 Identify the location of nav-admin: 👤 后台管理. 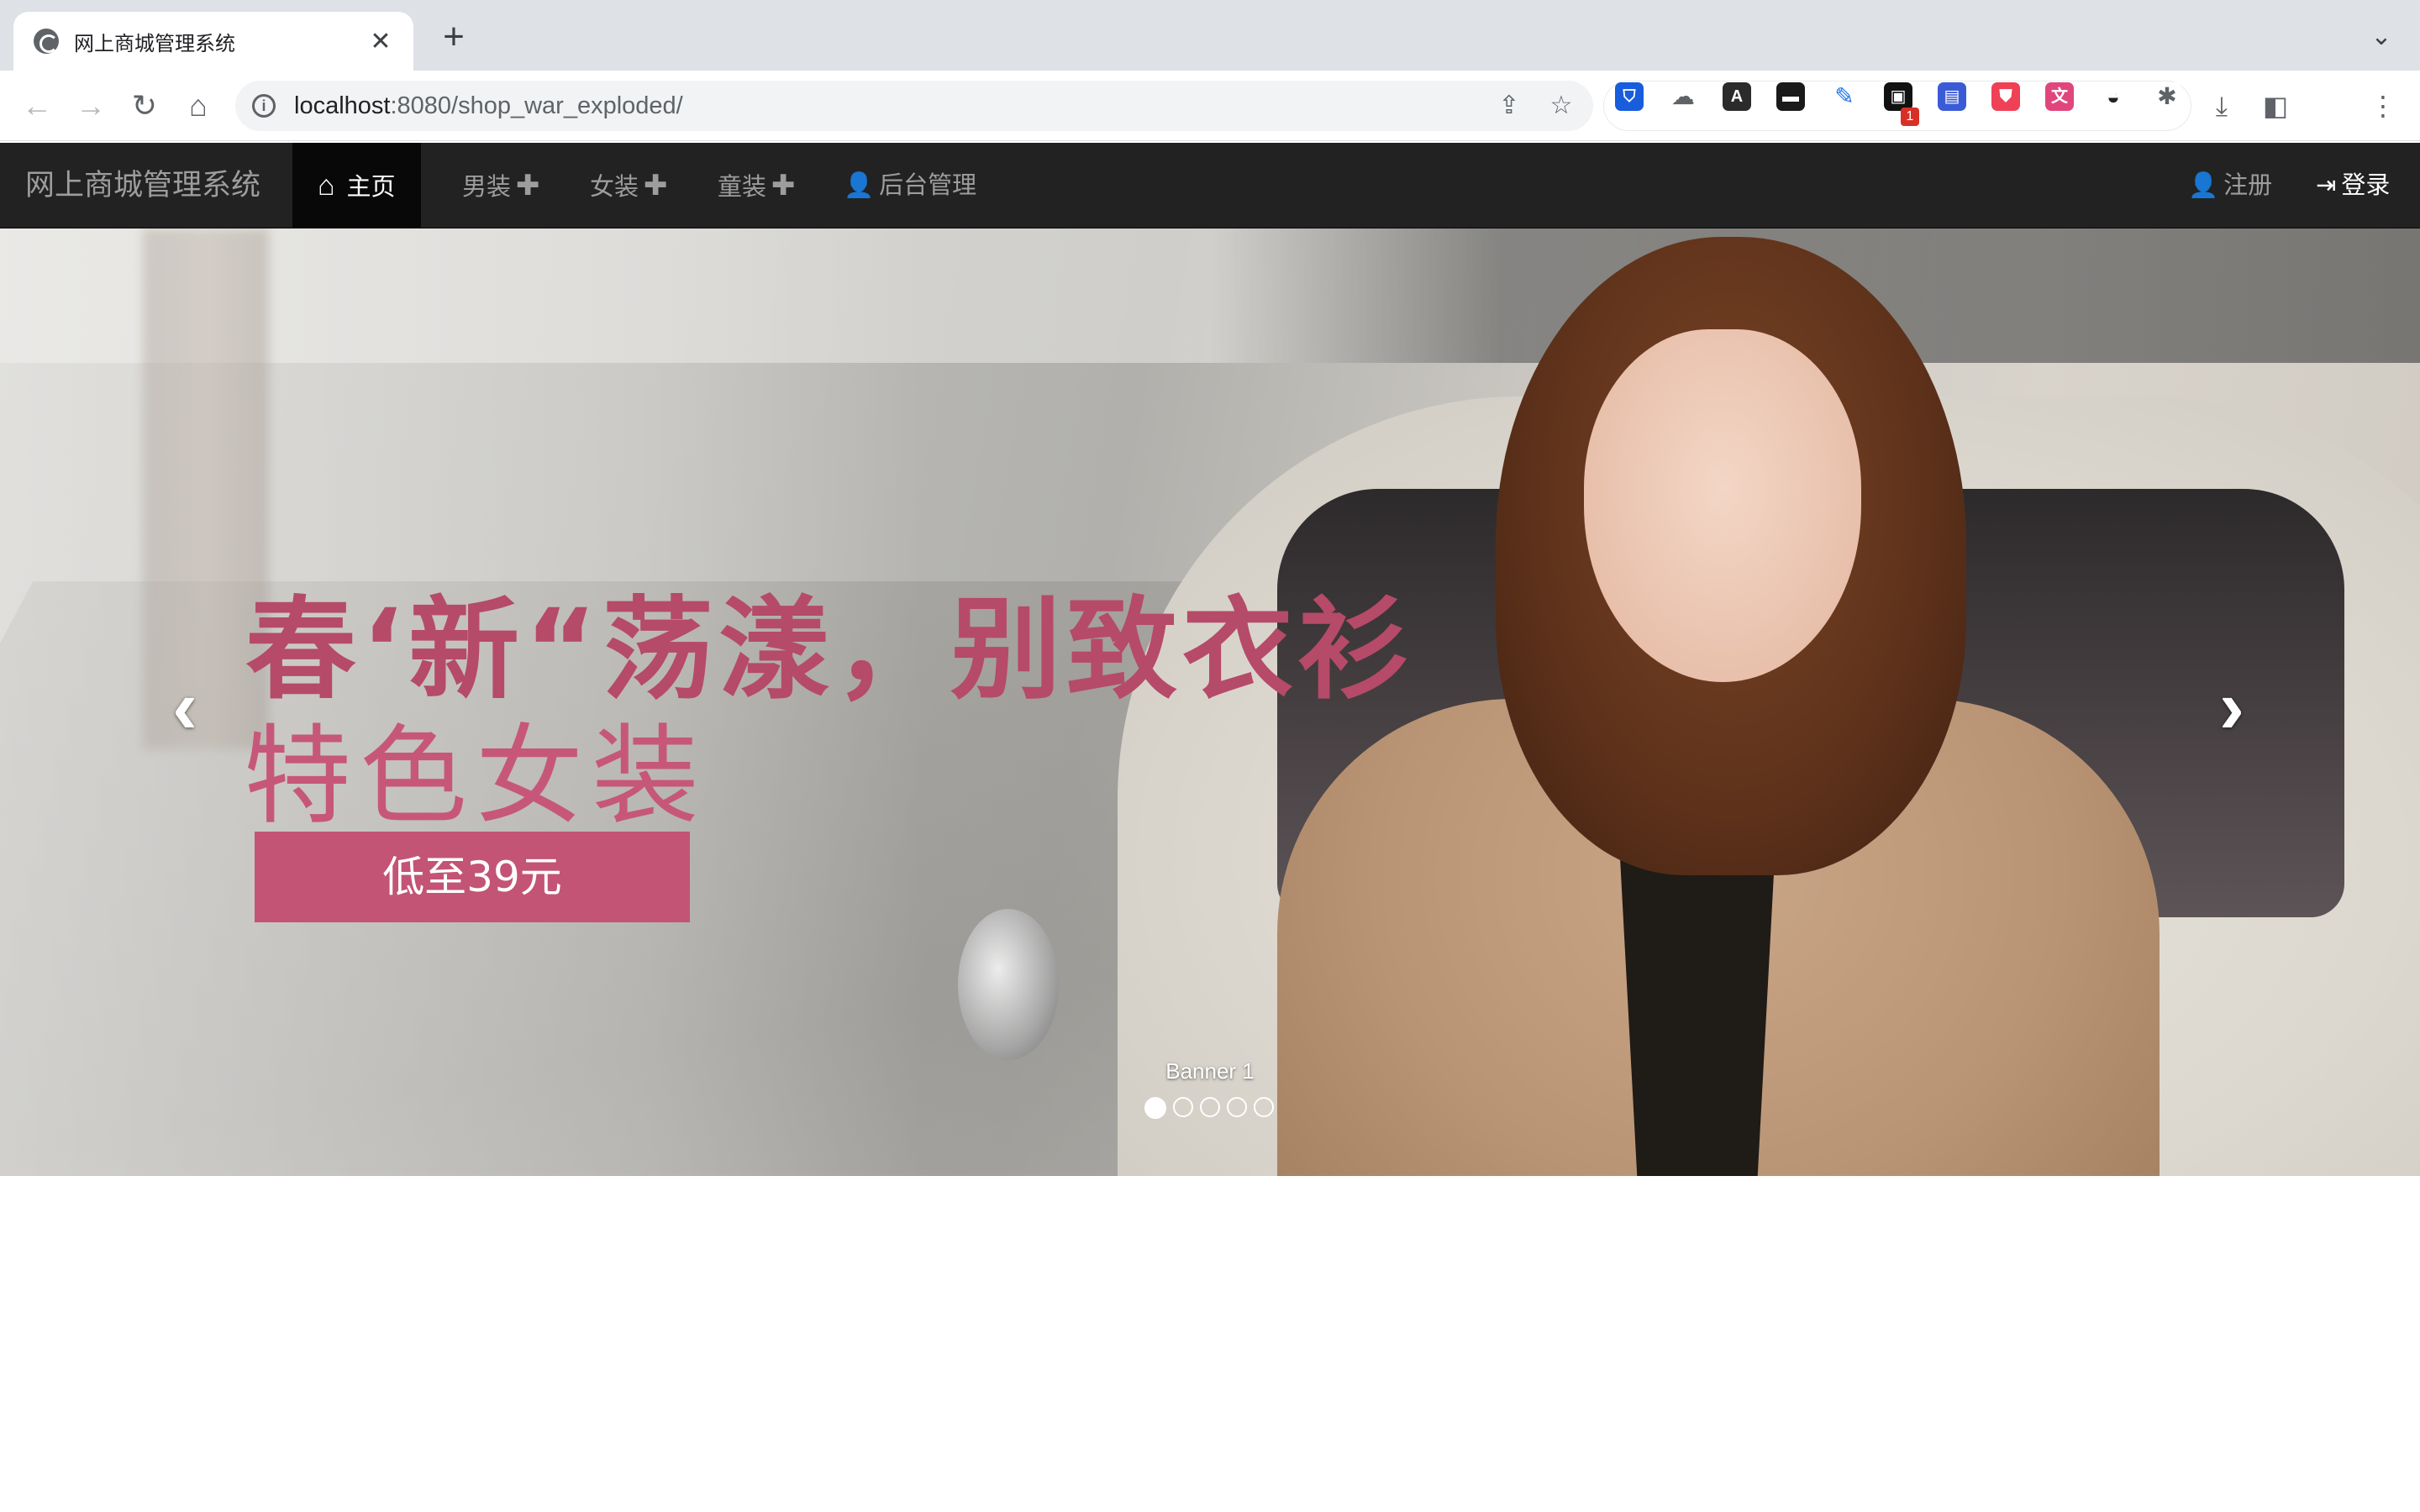
(910, 185).